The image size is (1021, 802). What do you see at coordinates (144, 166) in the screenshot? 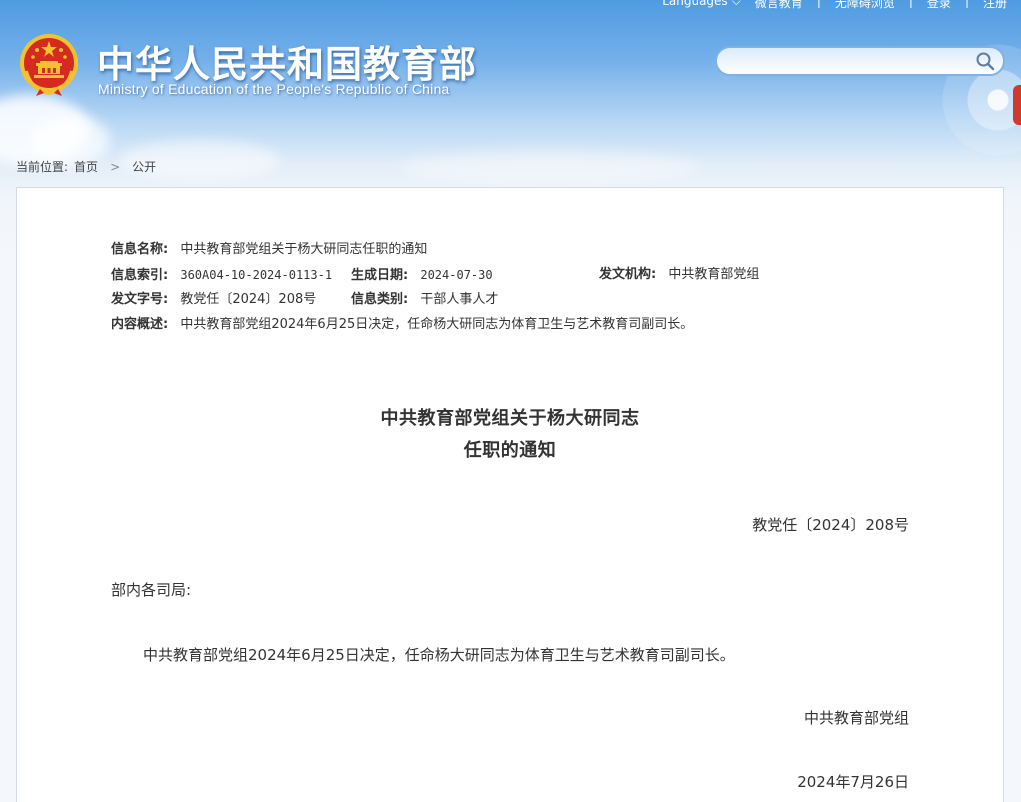
I see `breadcrumb-public-link: 公开` at bounding box center [144, 166].